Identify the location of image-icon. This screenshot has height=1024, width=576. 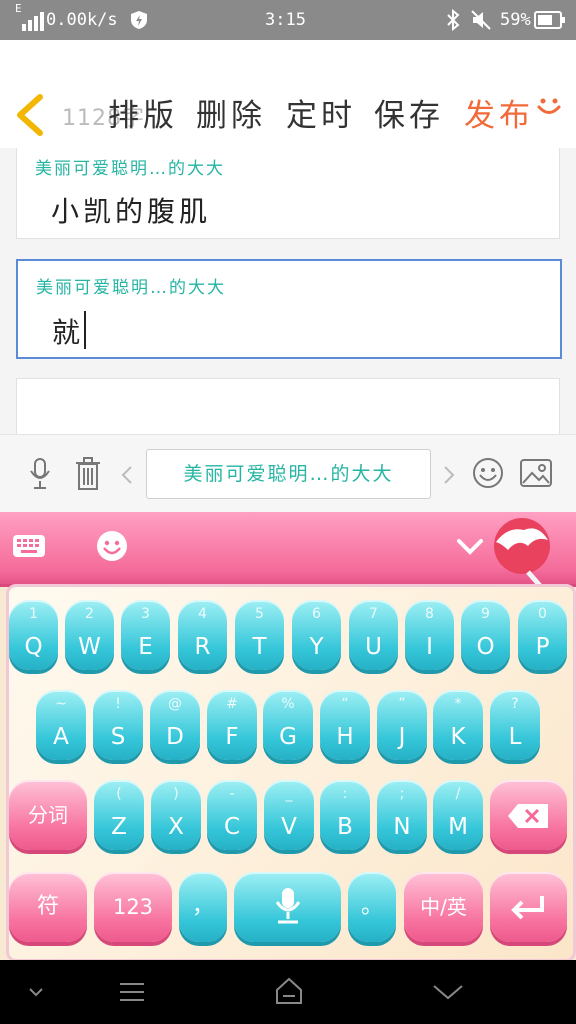
(536, 473).